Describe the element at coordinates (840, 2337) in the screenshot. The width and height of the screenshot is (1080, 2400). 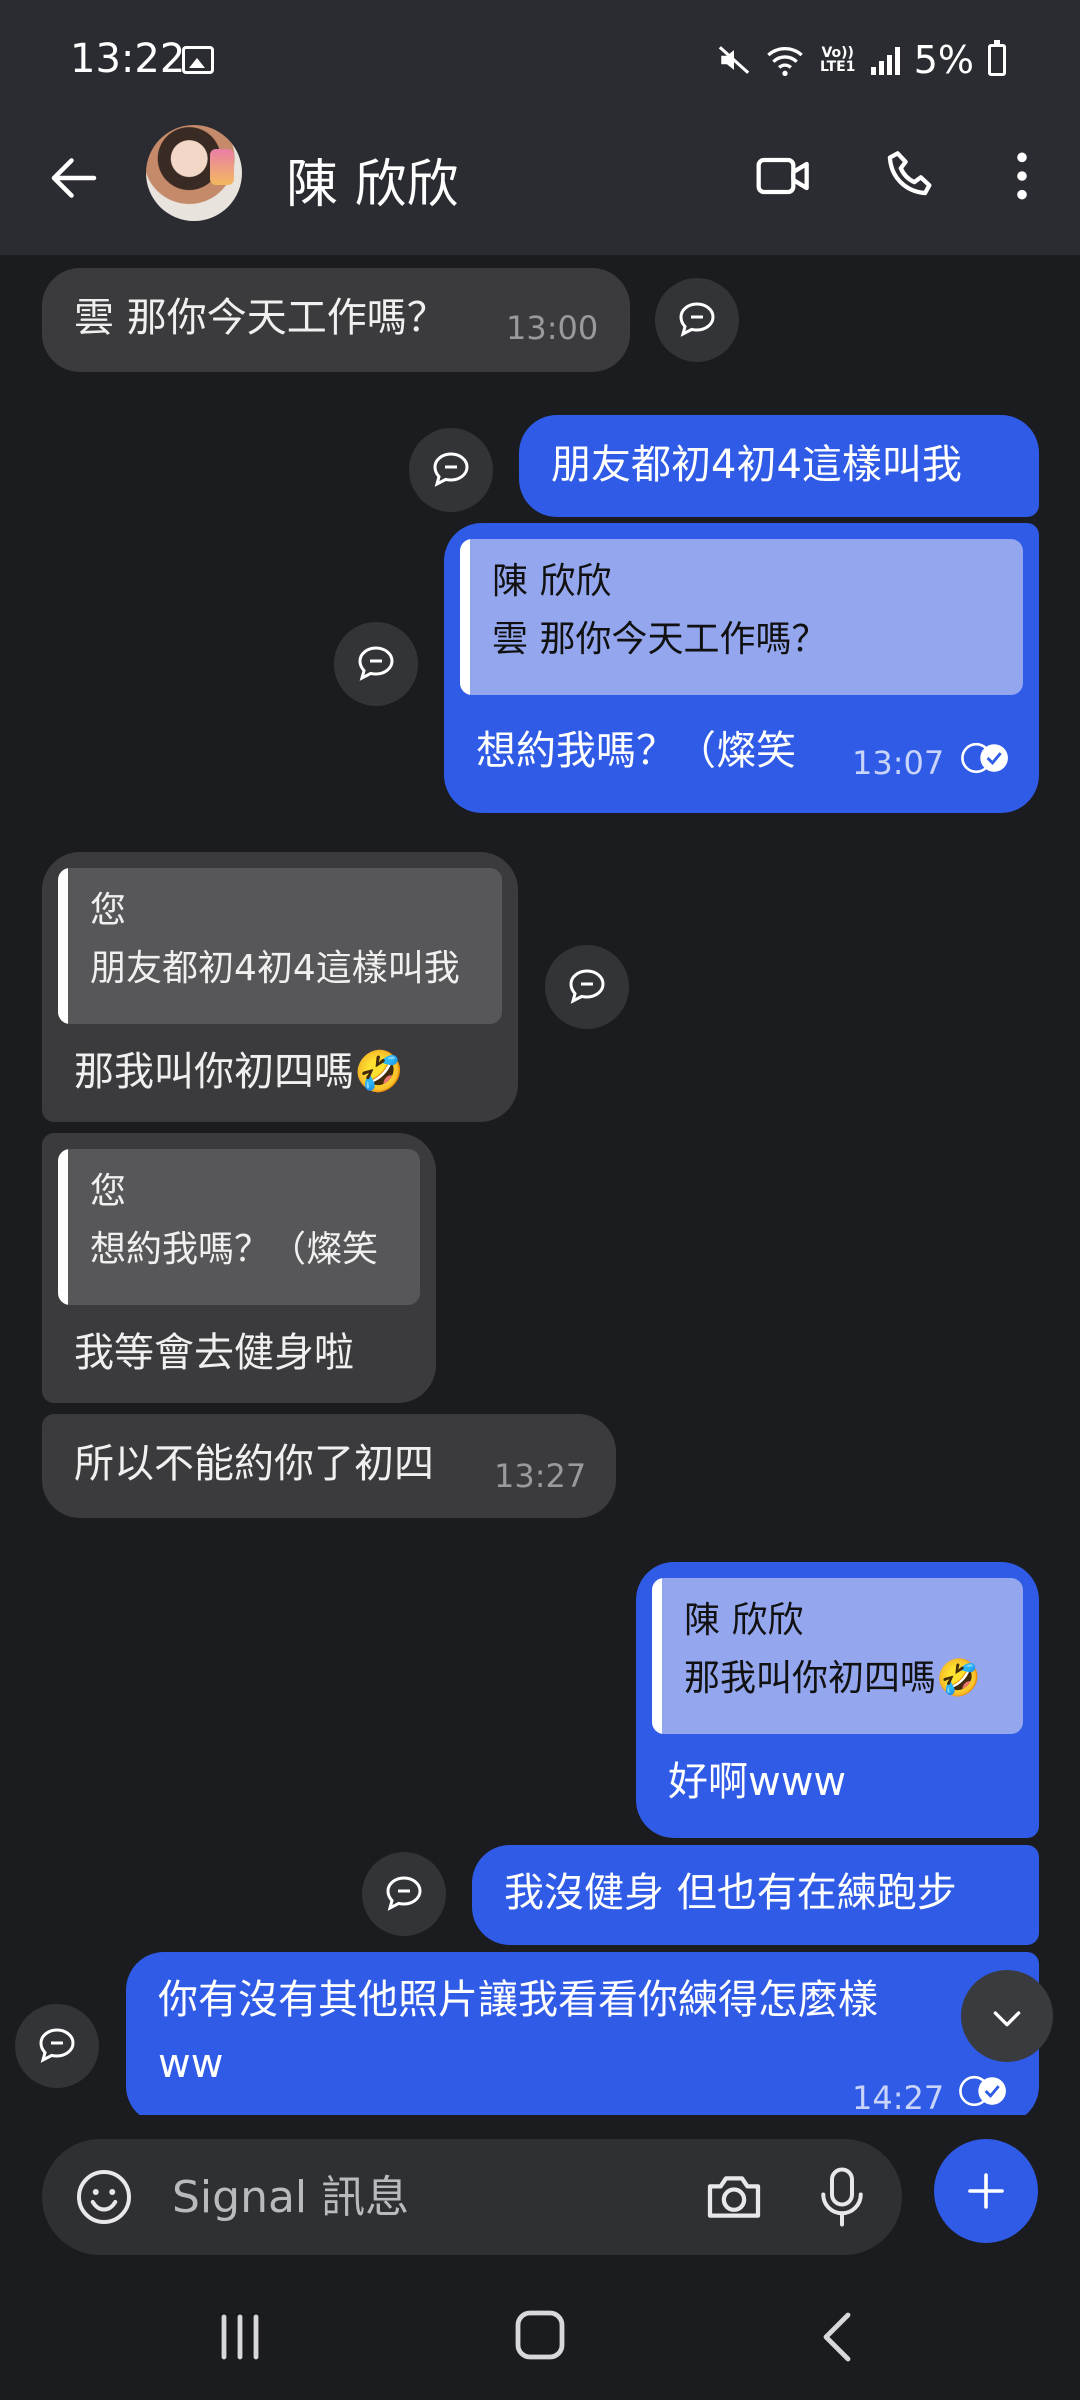
I see `nav-back-icon` at that location.